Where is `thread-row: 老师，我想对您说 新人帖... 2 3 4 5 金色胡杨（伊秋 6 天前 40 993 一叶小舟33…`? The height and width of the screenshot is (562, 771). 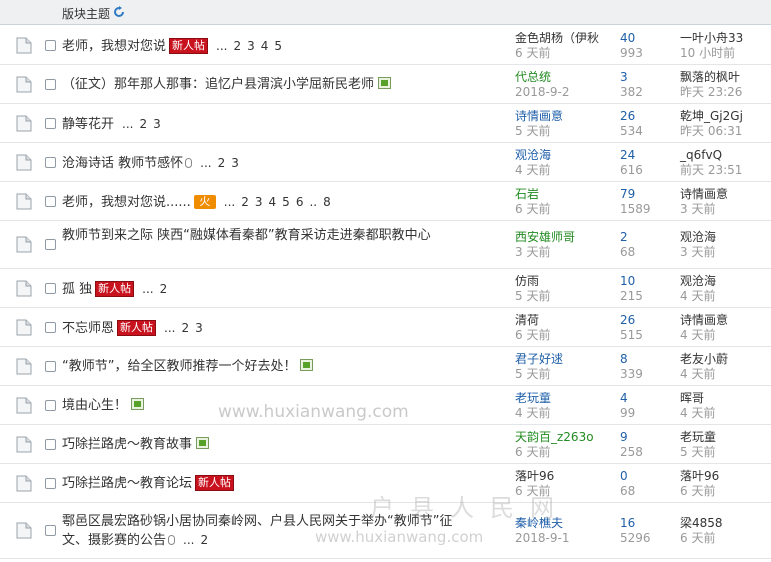 thread-row: 老师，我想对您说 新人帖... 2 3 4 5 金色胡杨（伊秋 6 天前 40 993 一叶小舟33… is located at coordinates (385, 45).